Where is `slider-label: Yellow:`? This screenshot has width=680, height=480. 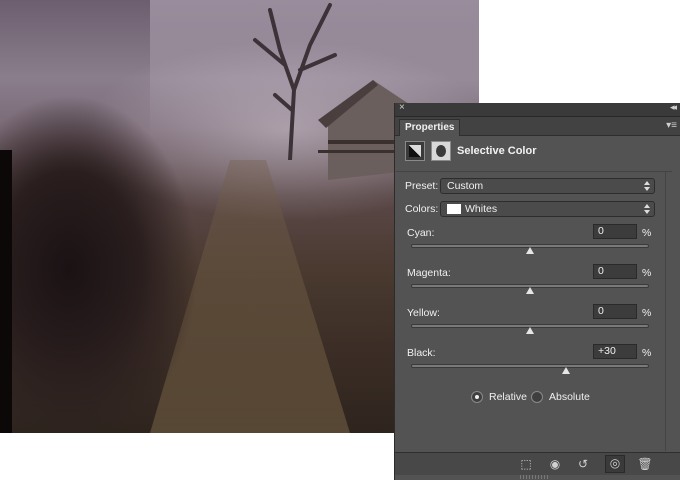
slider-label: Yellow: is located at coordinates (423, 313).